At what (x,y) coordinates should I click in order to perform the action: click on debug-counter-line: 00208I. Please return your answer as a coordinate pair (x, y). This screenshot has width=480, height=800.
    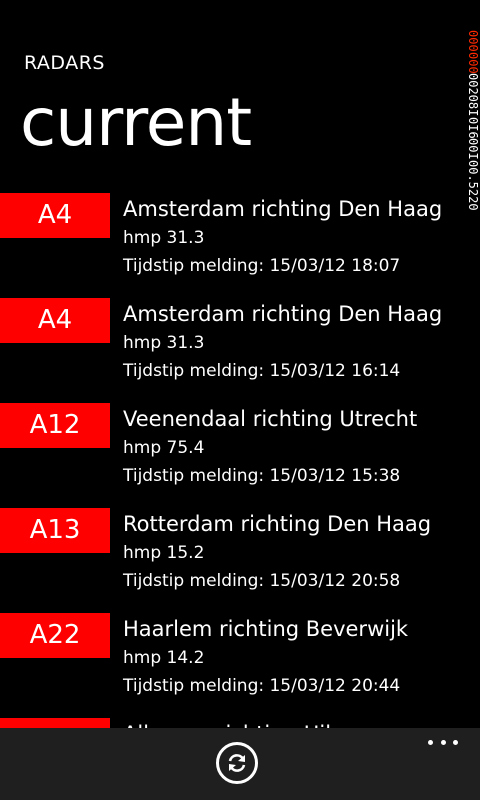
    Looking at the image, I should click on (473, 95).